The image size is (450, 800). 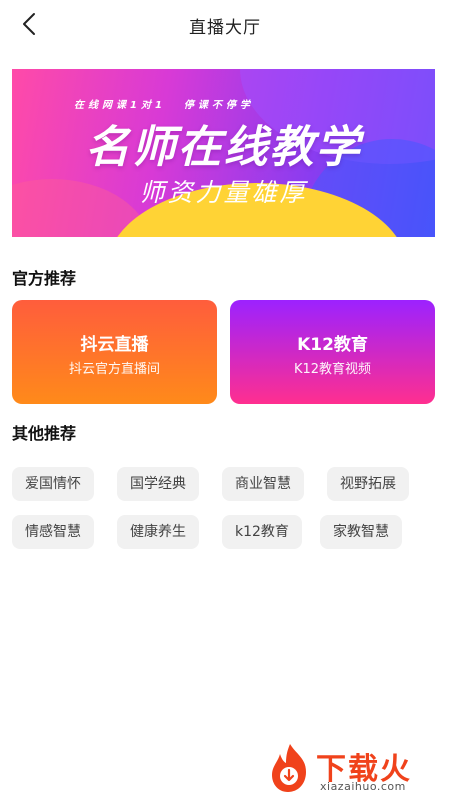 What do you see at coordinates (289, 768) in the screenshot?
I see `flame-icon` at bounding box center [289, 768].